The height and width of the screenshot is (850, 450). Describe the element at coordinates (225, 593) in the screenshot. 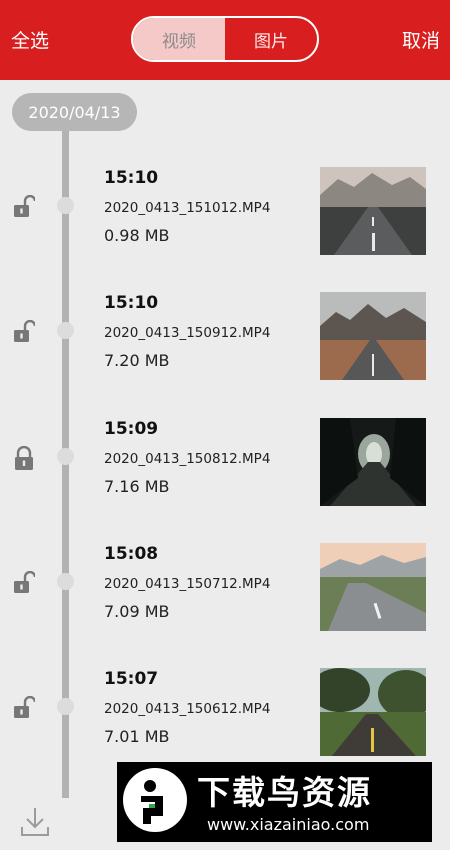

I see `video-list-item: 15:08 2020_0413_150712.MP4 7.09 MB` at that location.